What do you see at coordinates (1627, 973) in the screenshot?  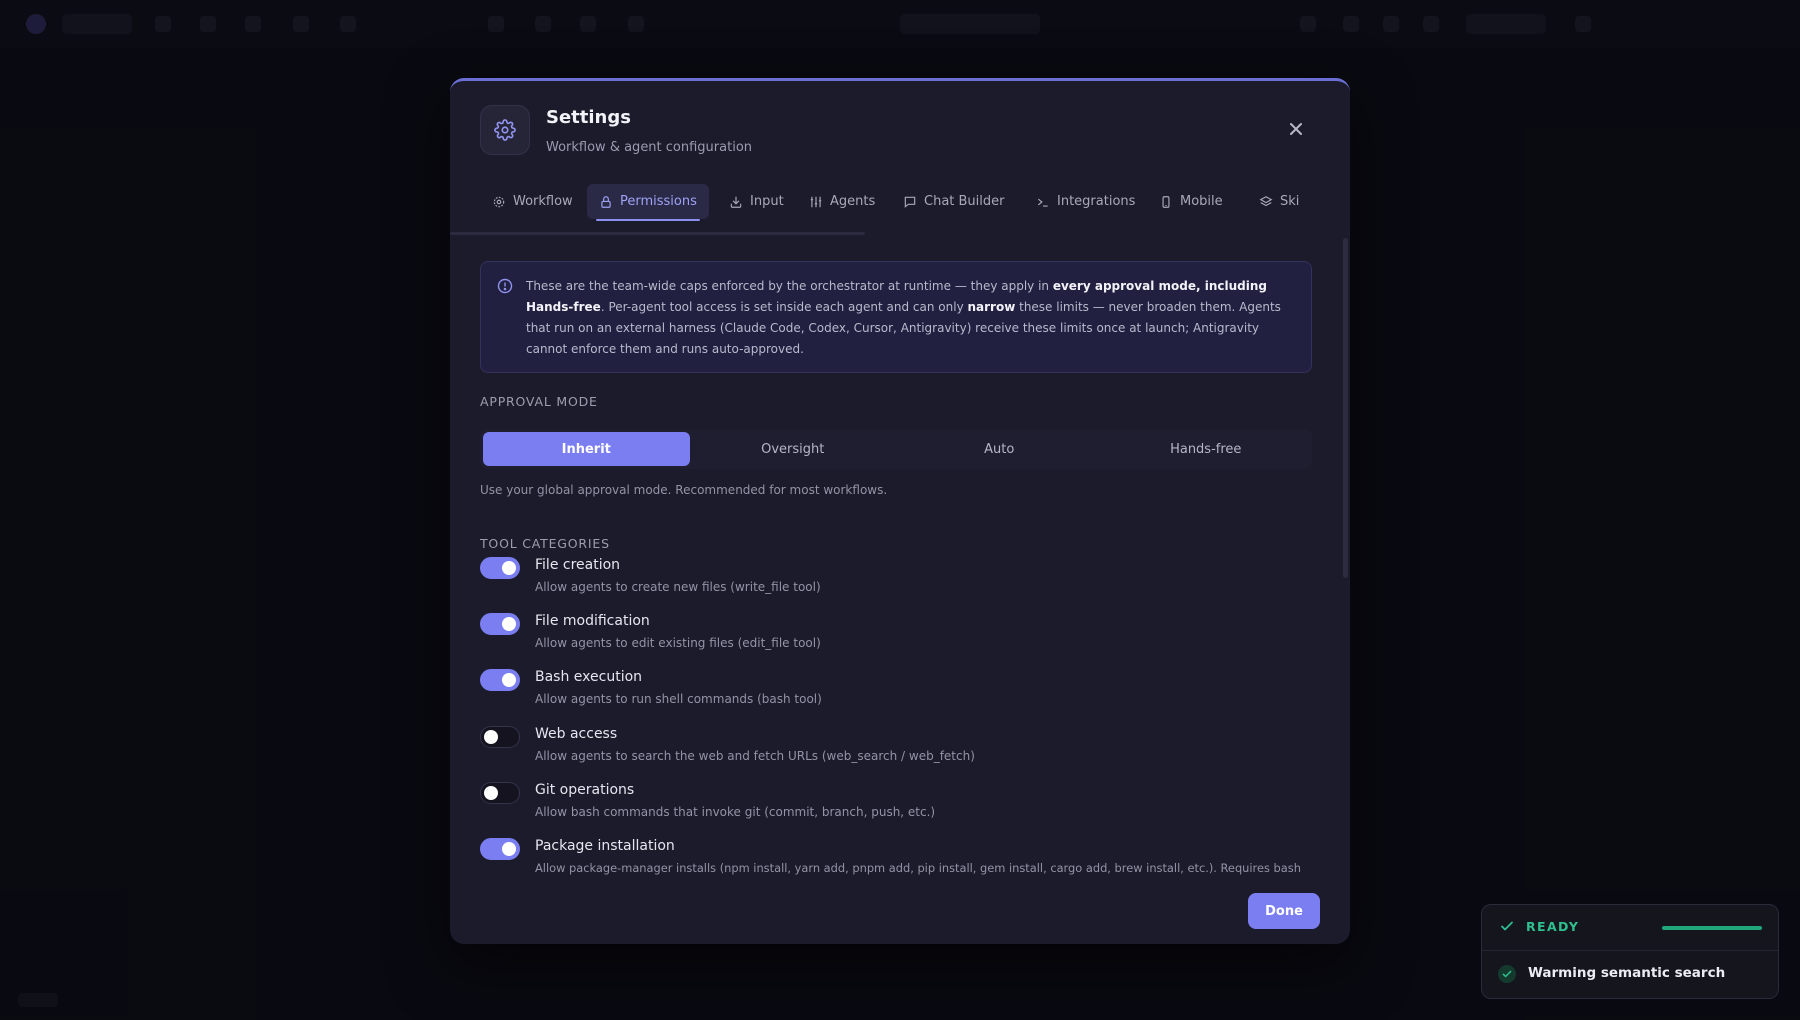 I see `toast-message: Warming semantic search` at bounding box center [1627, 973].